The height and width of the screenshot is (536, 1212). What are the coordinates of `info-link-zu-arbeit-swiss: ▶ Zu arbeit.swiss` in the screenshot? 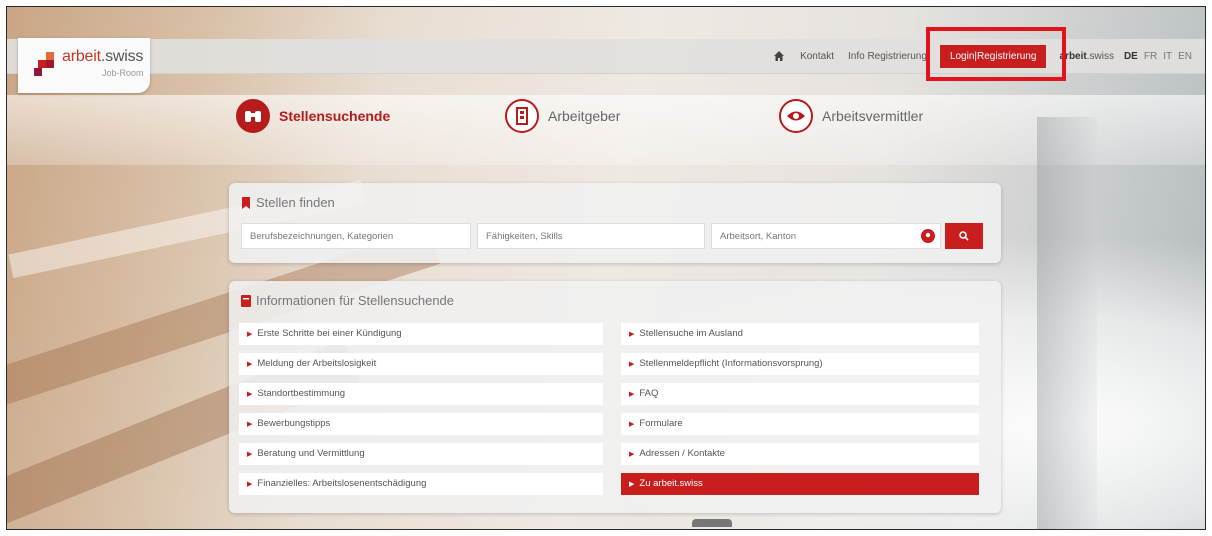 It's located at (800, 484).